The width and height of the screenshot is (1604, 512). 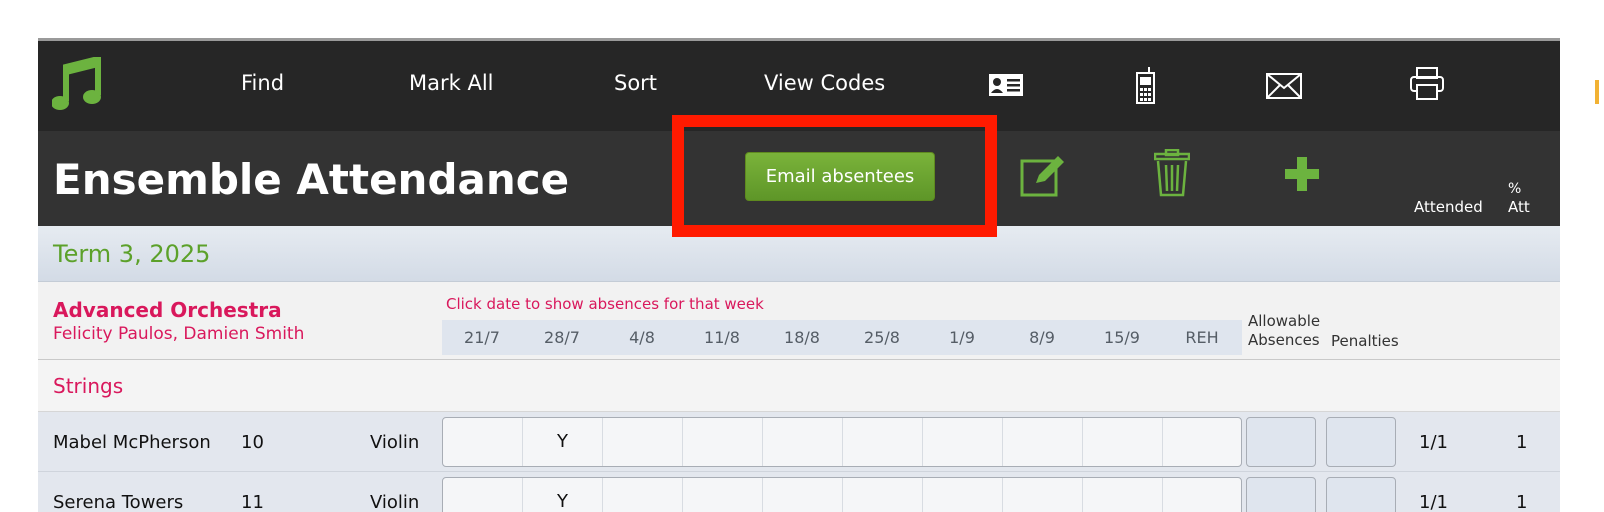 I want to click on allowable-absences-header-line1: Allowable, so click(x=1284, y=321).